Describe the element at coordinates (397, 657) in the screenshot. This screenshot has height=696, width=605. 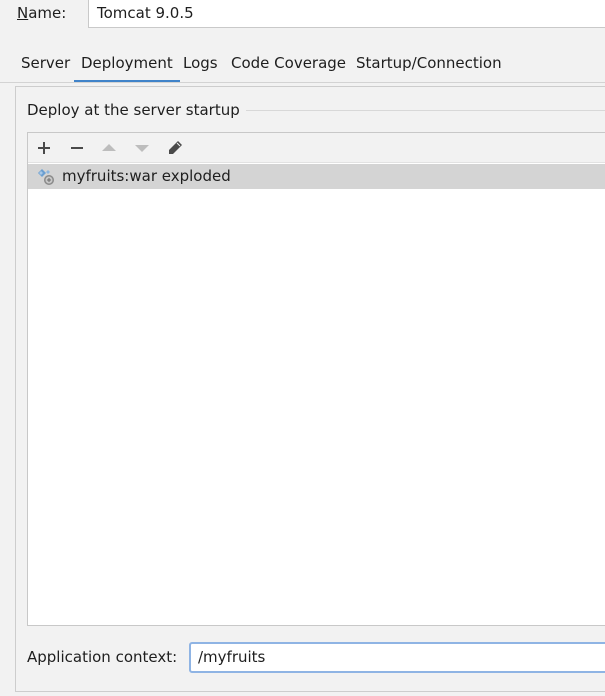
I see `application-context-field: /myfruits` at that location.